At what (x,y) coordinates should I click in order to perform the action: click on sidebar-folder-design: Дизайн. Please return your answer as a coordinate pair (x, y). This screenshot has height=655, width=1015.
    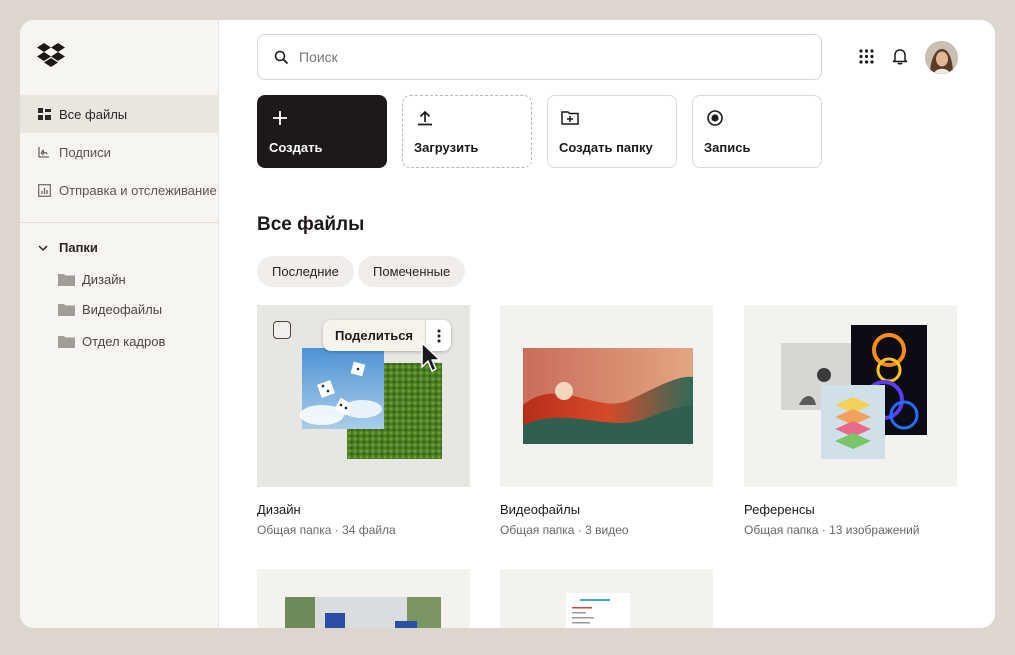
    Looking at the image, I should click on (92, 279).